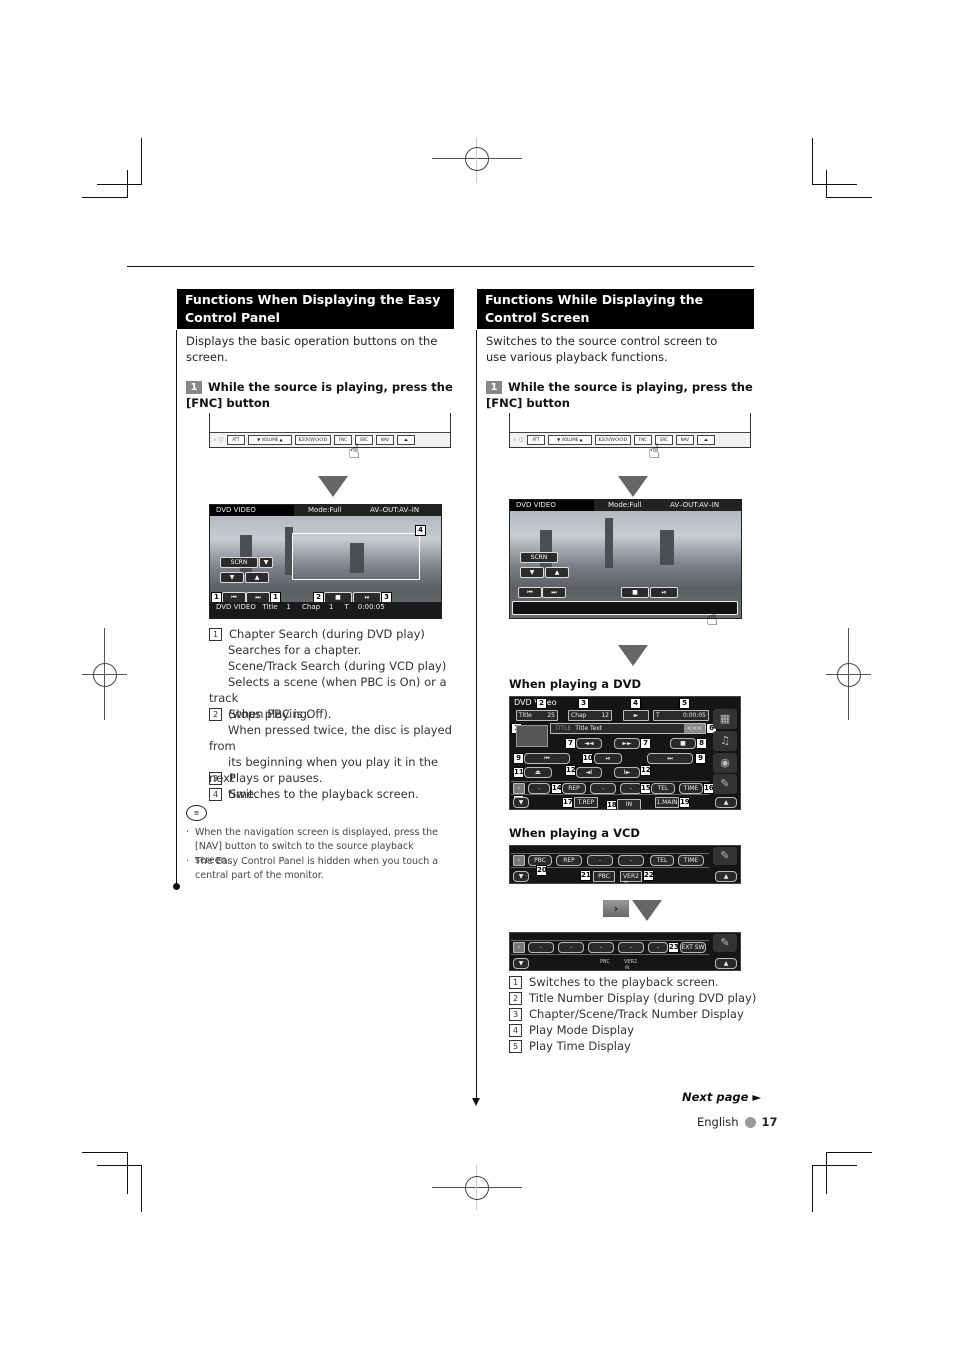 Image resolution: width=954 pixels, height=1350 pixels. Describe the element at coordinates (725, 741) in the screenshot. I see `media-source-icon: ♫` at that location.